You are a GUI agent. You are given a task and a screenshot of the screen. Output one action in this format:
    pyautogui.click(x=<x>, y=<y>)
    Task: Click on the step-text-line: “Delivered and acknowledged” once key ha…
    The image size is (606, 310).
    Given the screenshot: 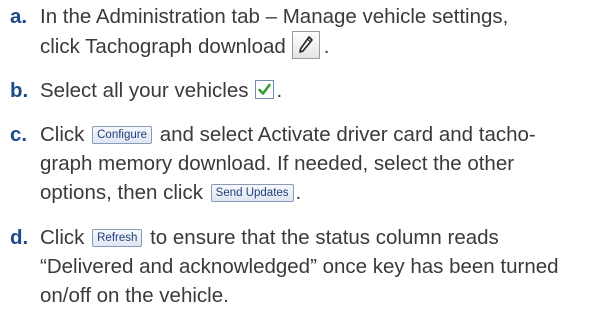 What is the action you would take?
    pyautogui.click(x=299, y=266)
    